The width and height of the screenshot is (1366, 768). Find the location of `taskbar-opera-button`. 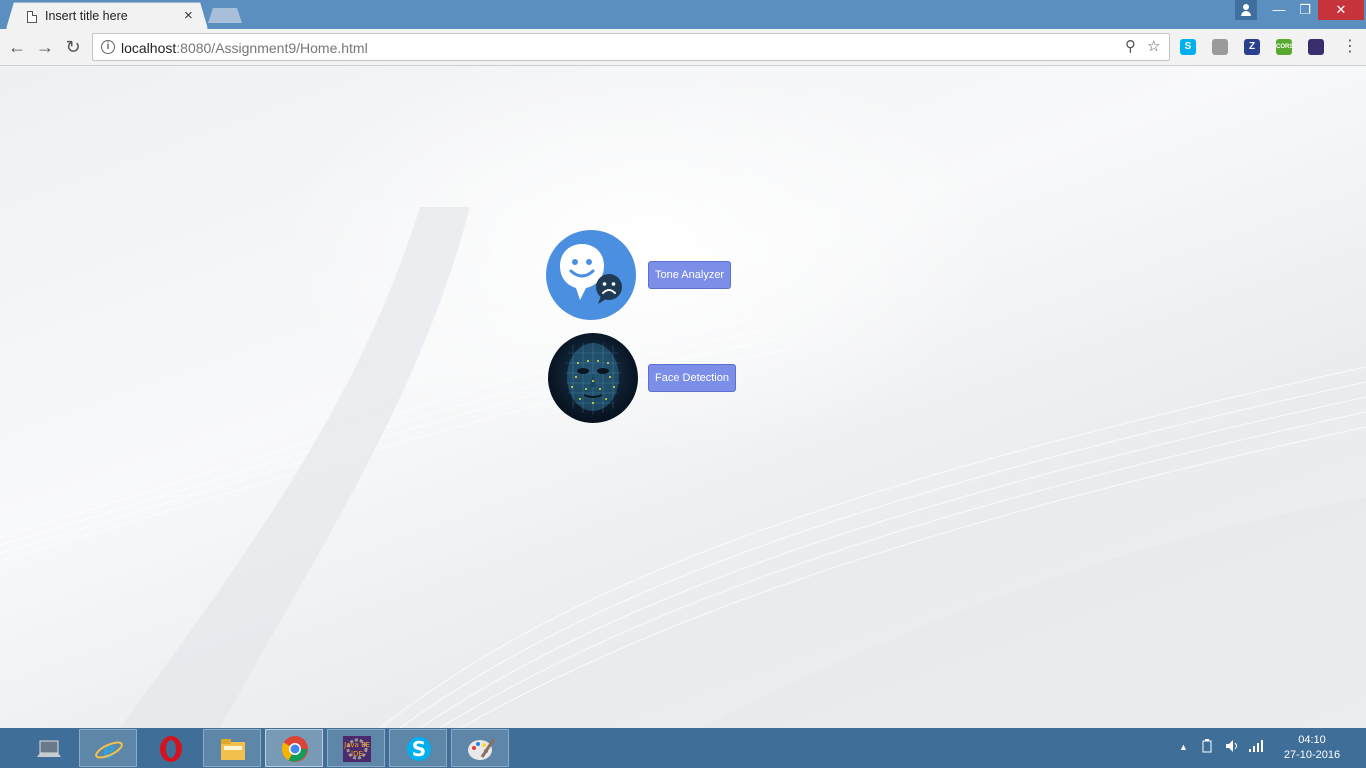

taskbar-opera-button is located at coordinates (170, 748).